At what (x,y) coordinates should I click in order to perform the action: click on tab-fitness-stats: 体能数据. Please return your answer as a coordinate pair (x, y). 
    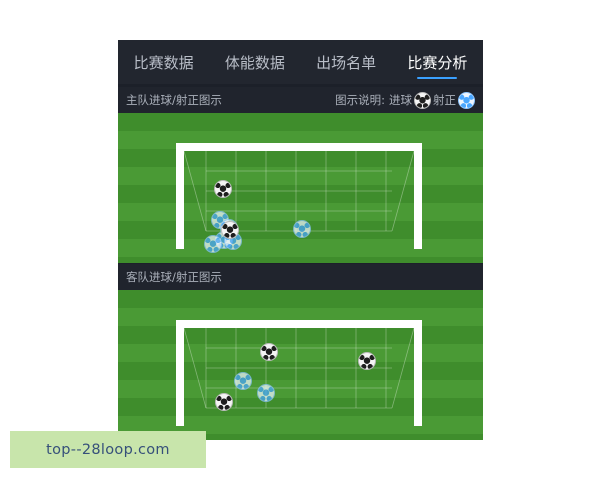
    Looking at the image, I should click on (254, 62).